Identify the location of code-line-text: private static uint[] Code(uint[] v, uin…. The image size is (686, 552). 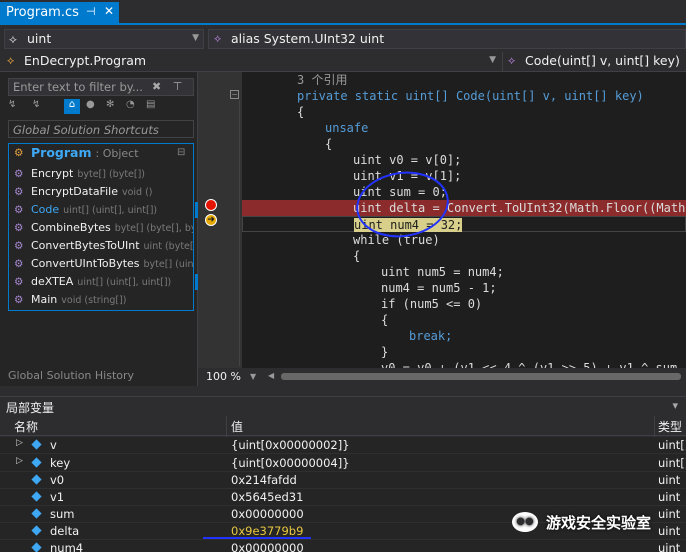
(470, 96).